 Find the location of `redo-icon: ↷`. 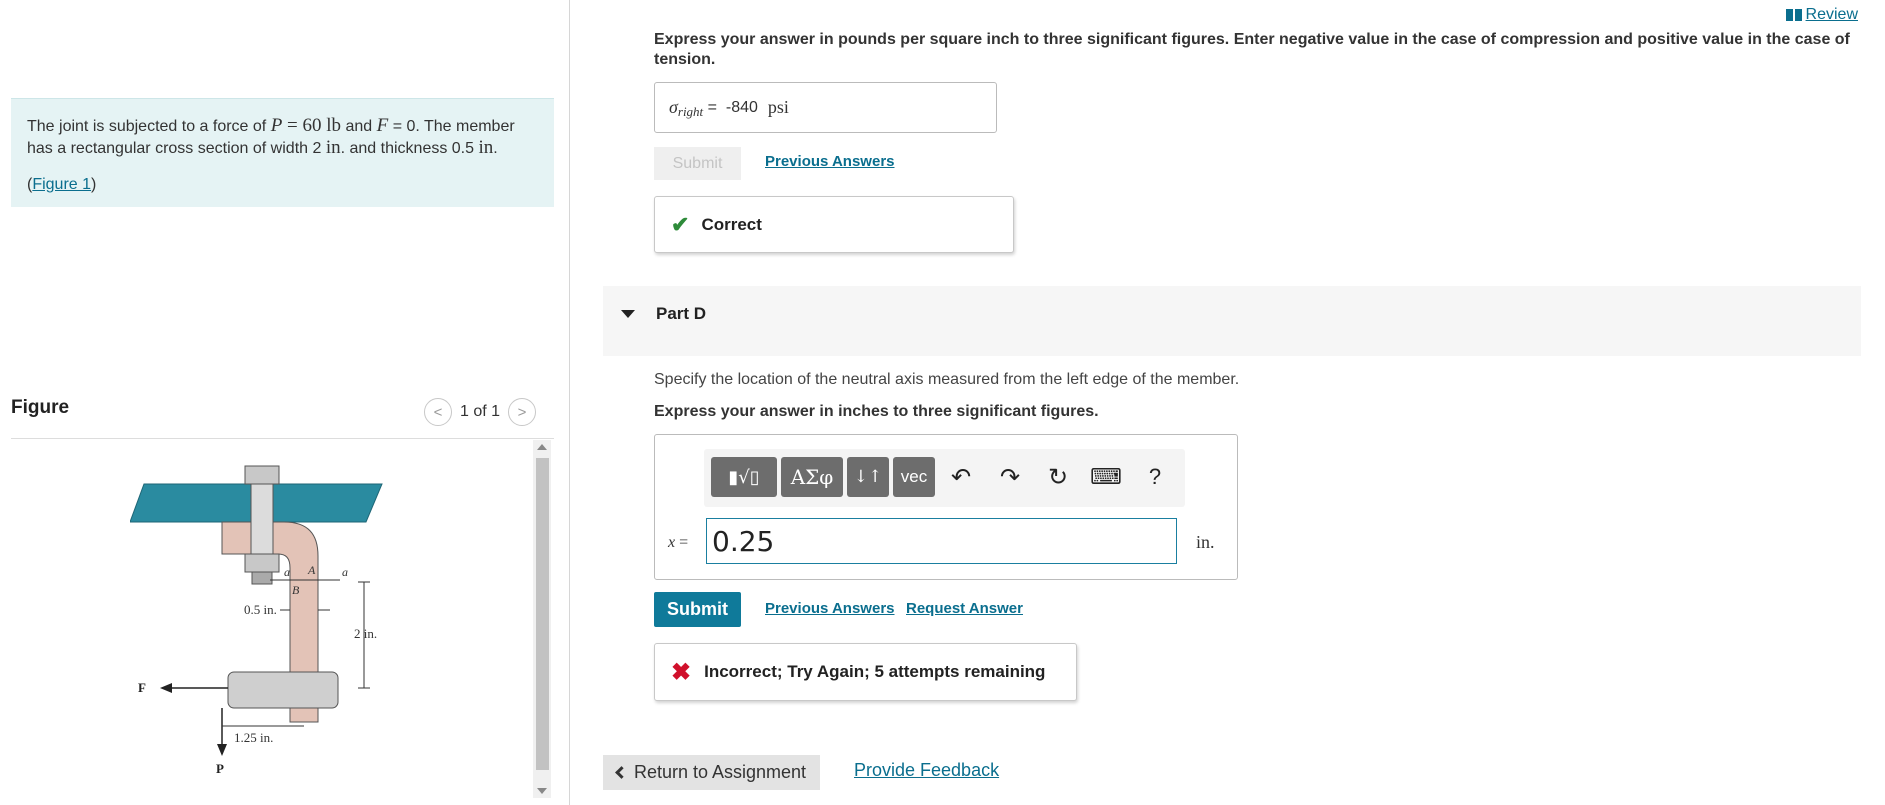

redo-icon: ↷ is located at coordinates (1010, 477).